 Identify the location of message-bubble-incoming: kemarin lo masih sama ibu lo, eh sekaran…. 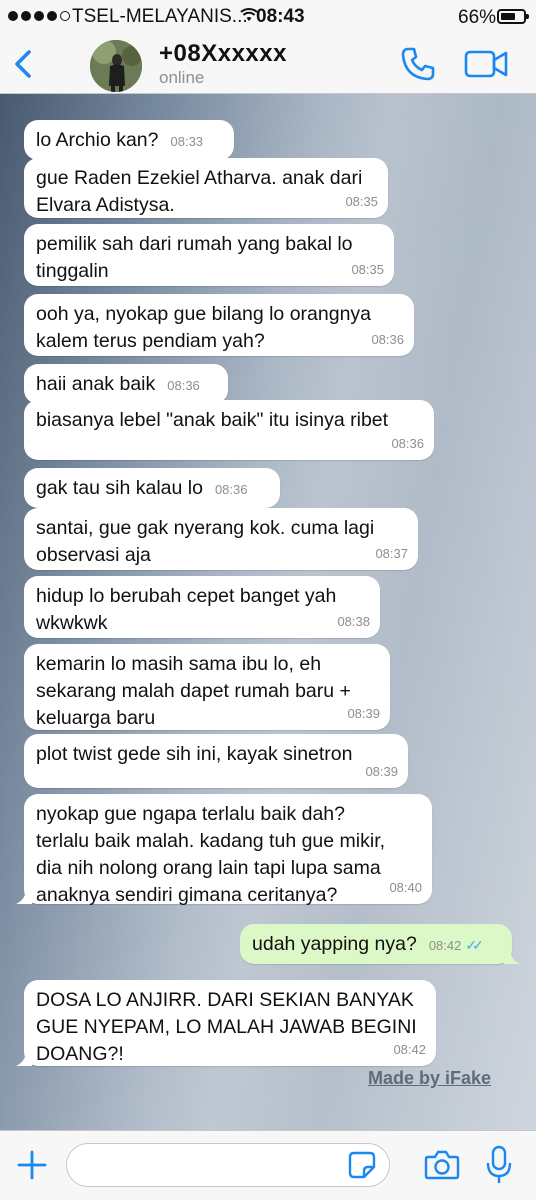
(207, 687).